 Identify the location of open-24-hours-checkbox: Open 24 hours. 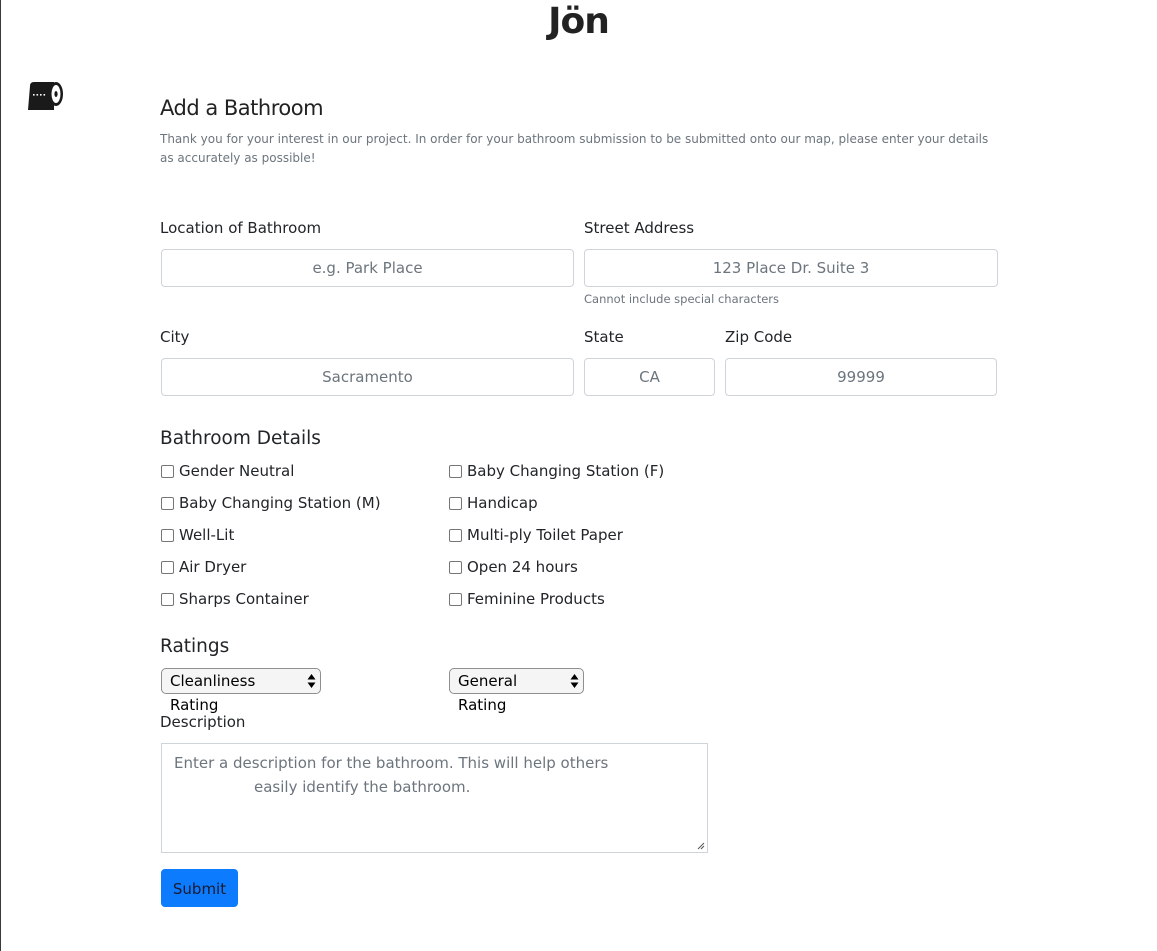
(513, 567).